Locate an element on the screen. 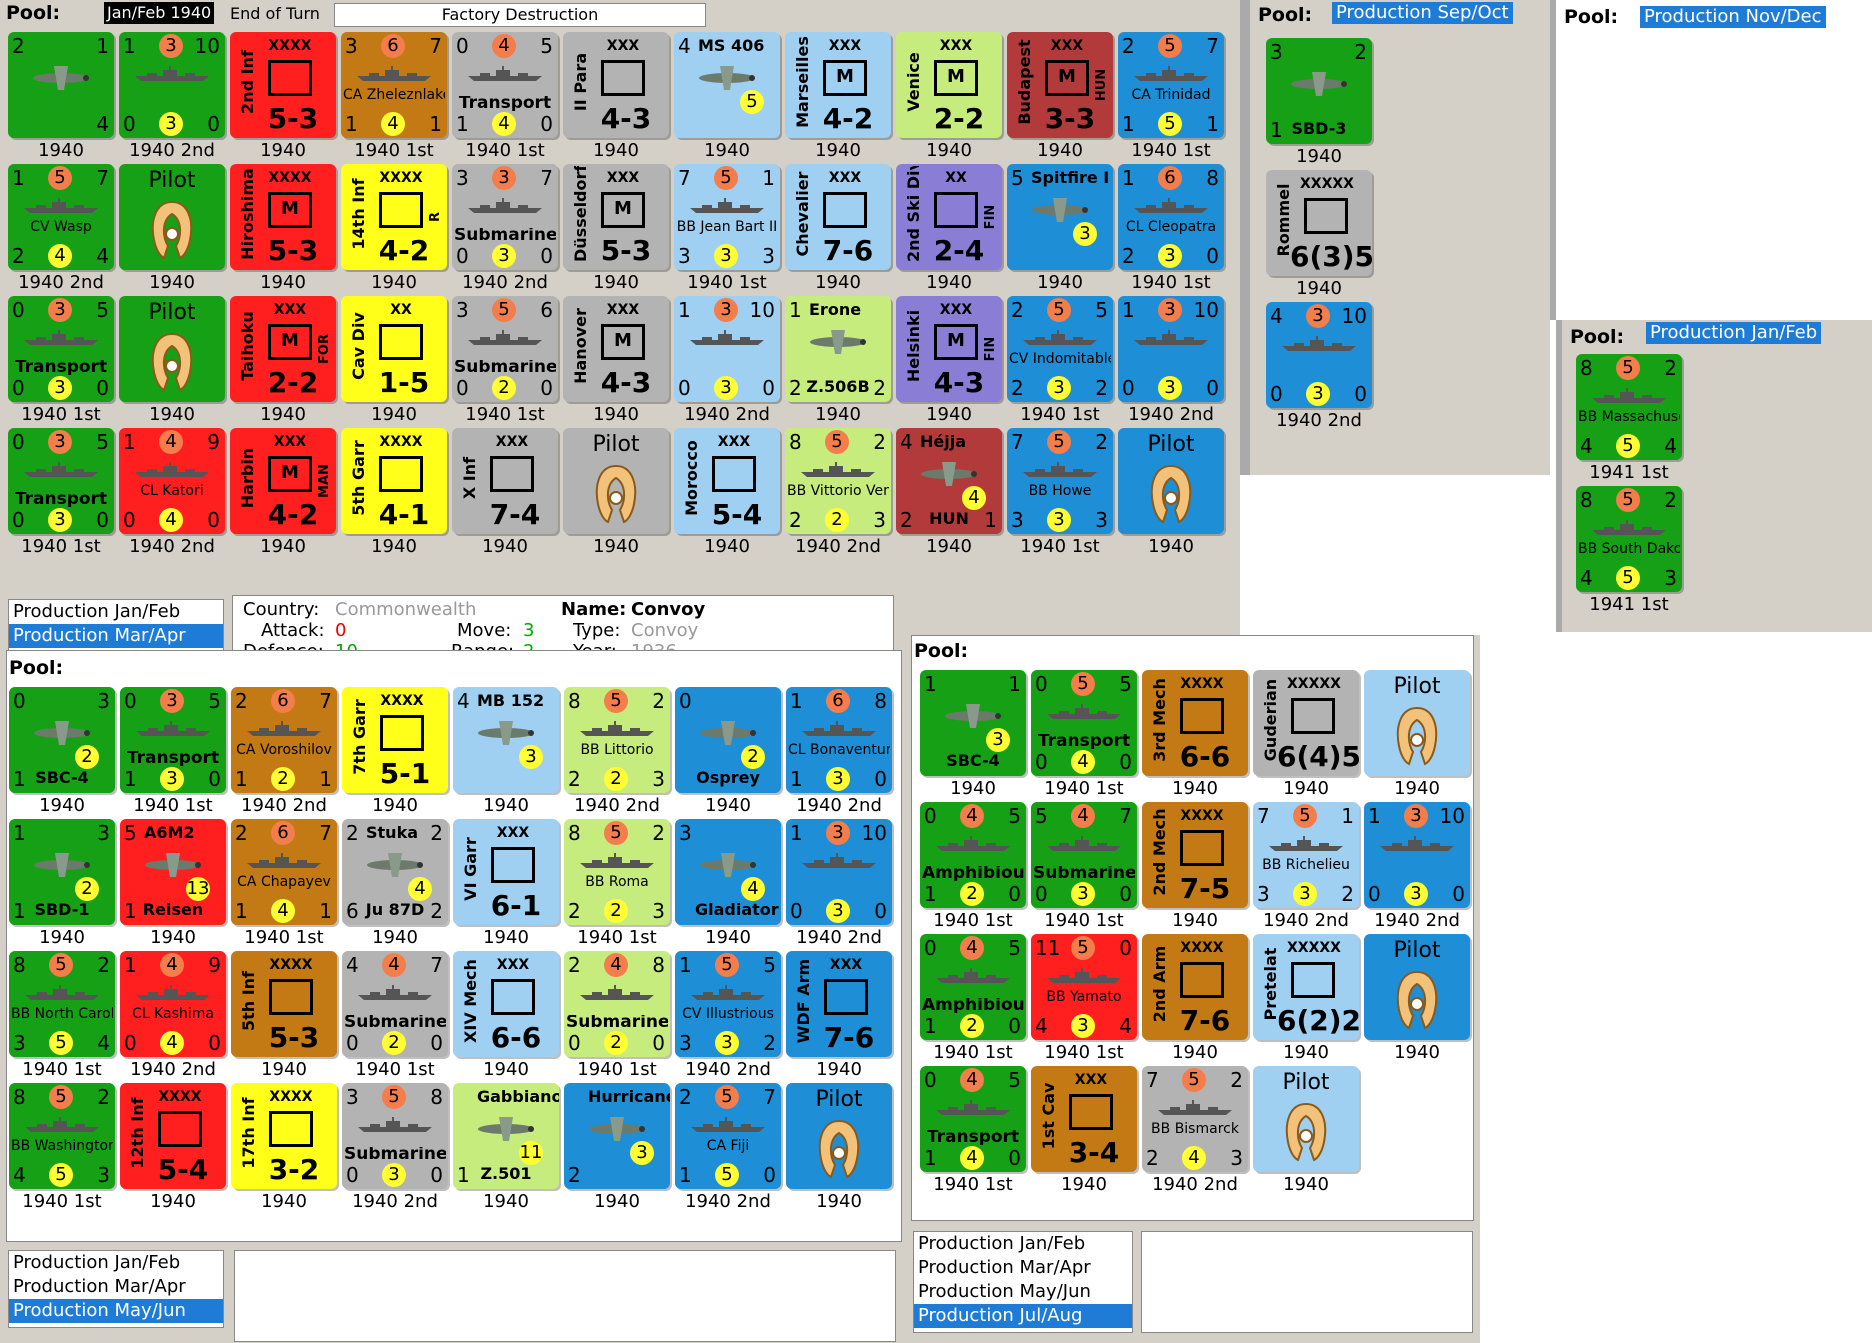 Image resolution: width=1872 pixels, height=1343 pixels. counter-cell: 2 8 4 Submarine 0 0 2 1940 1st is located at coordinates (617, 1015).